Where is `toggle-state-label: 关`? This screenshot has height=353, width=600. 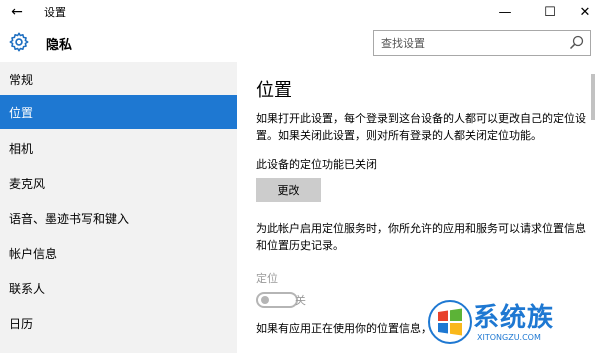 toggle-state-label: 关 is located at coordinates (300, 300).